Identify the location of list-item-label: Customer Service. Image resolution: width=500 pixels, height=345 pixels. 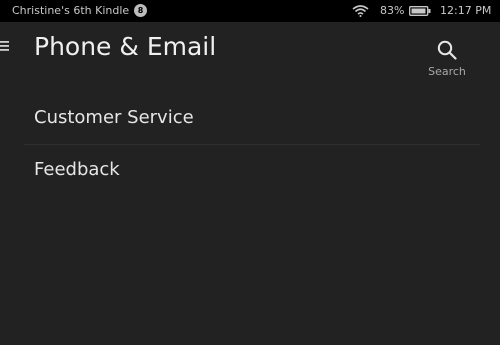
(114, 117).